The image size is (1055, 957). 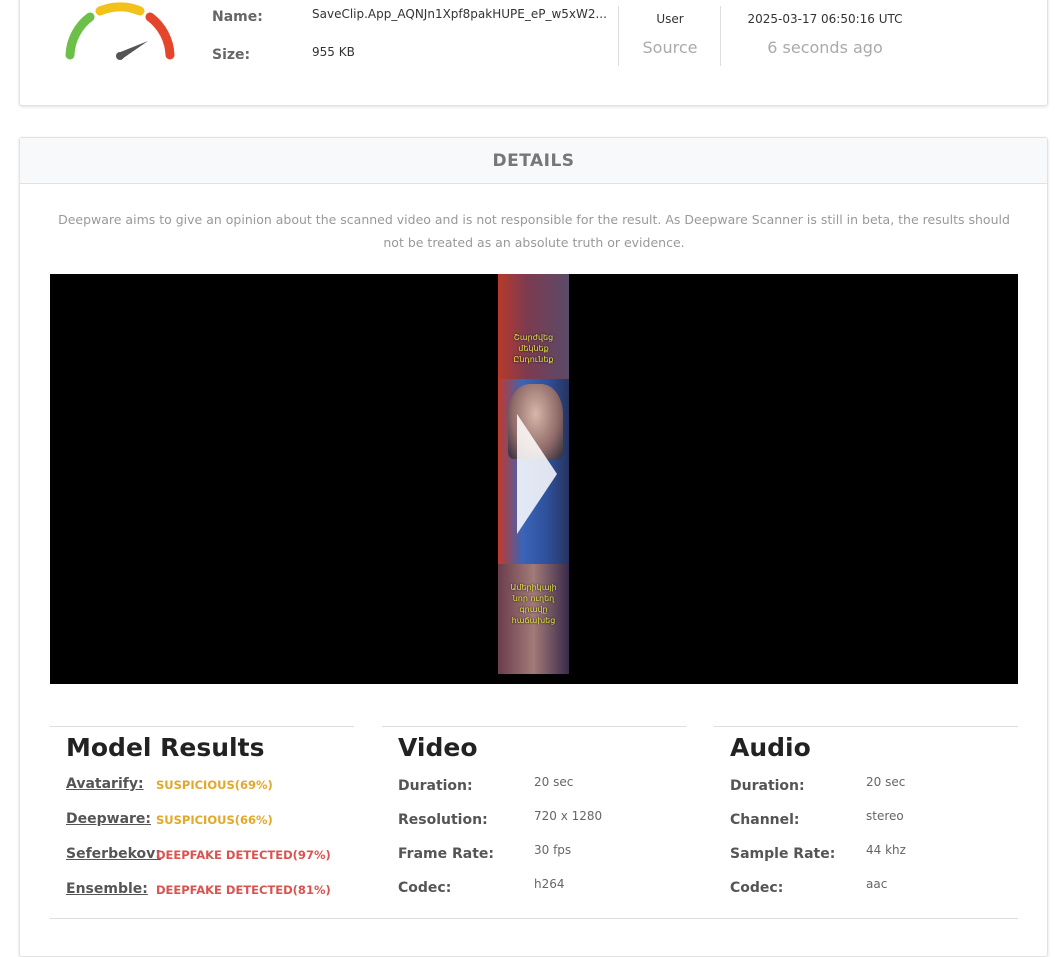 What do you see at coordinates (333, 52) in the screenshot?
I see `file-size-value: 955 KB` at bounding box center [333, 52].